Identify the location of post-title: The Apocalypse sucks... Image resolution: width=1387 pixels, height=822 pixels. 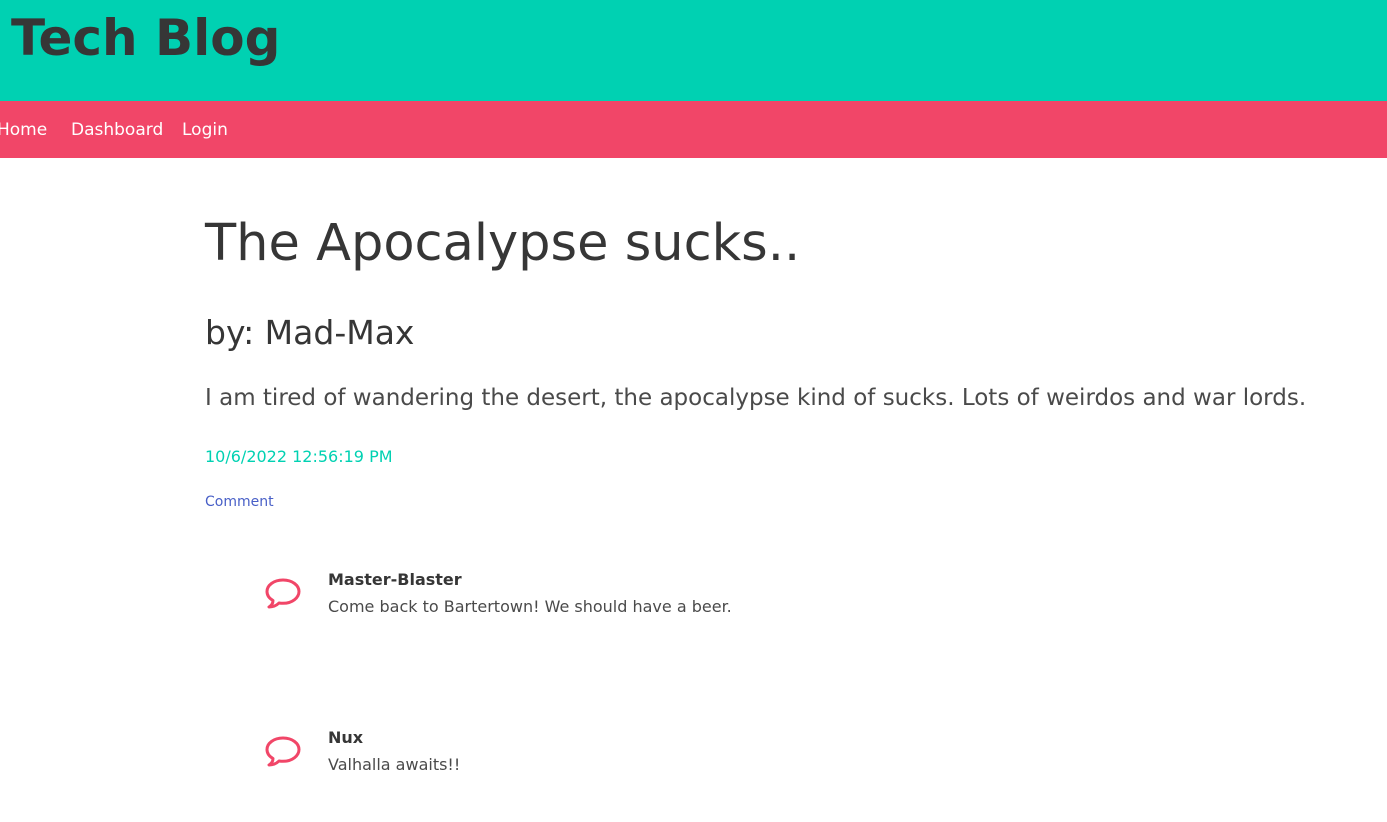
(503, 243).